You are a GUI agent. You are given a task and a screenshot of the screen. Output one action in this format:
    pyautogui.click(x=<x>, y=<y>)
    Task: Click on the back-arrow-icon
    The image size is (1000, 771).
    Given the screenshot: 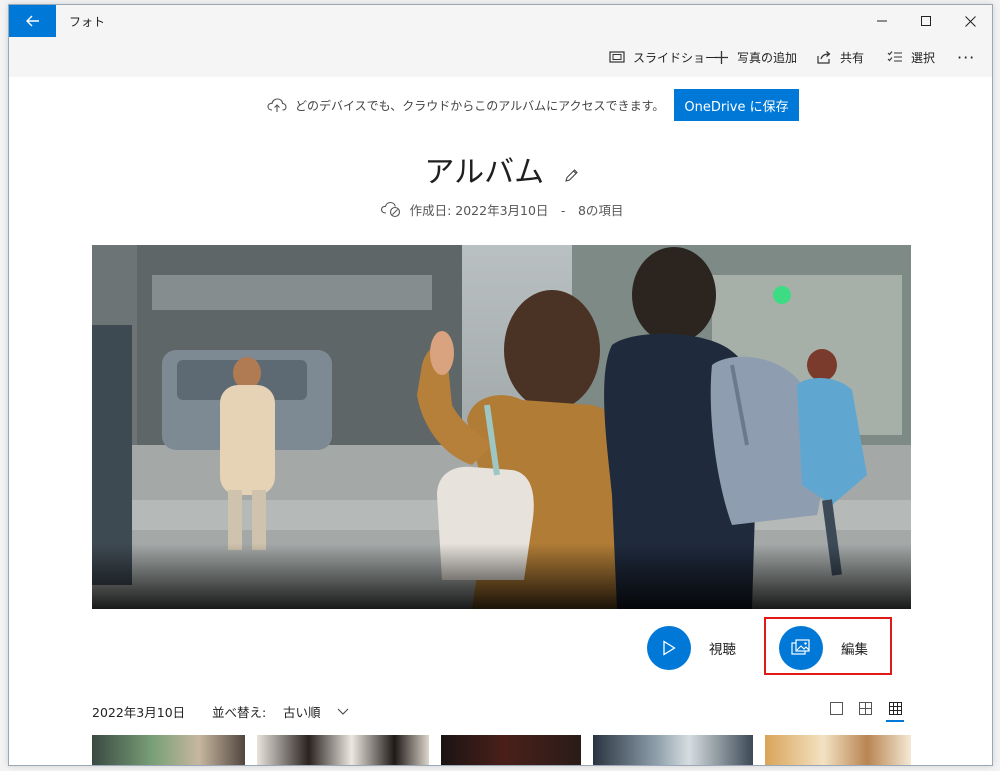 What is the action you would take?
    pyautogui.click(x=32, y=21)
    